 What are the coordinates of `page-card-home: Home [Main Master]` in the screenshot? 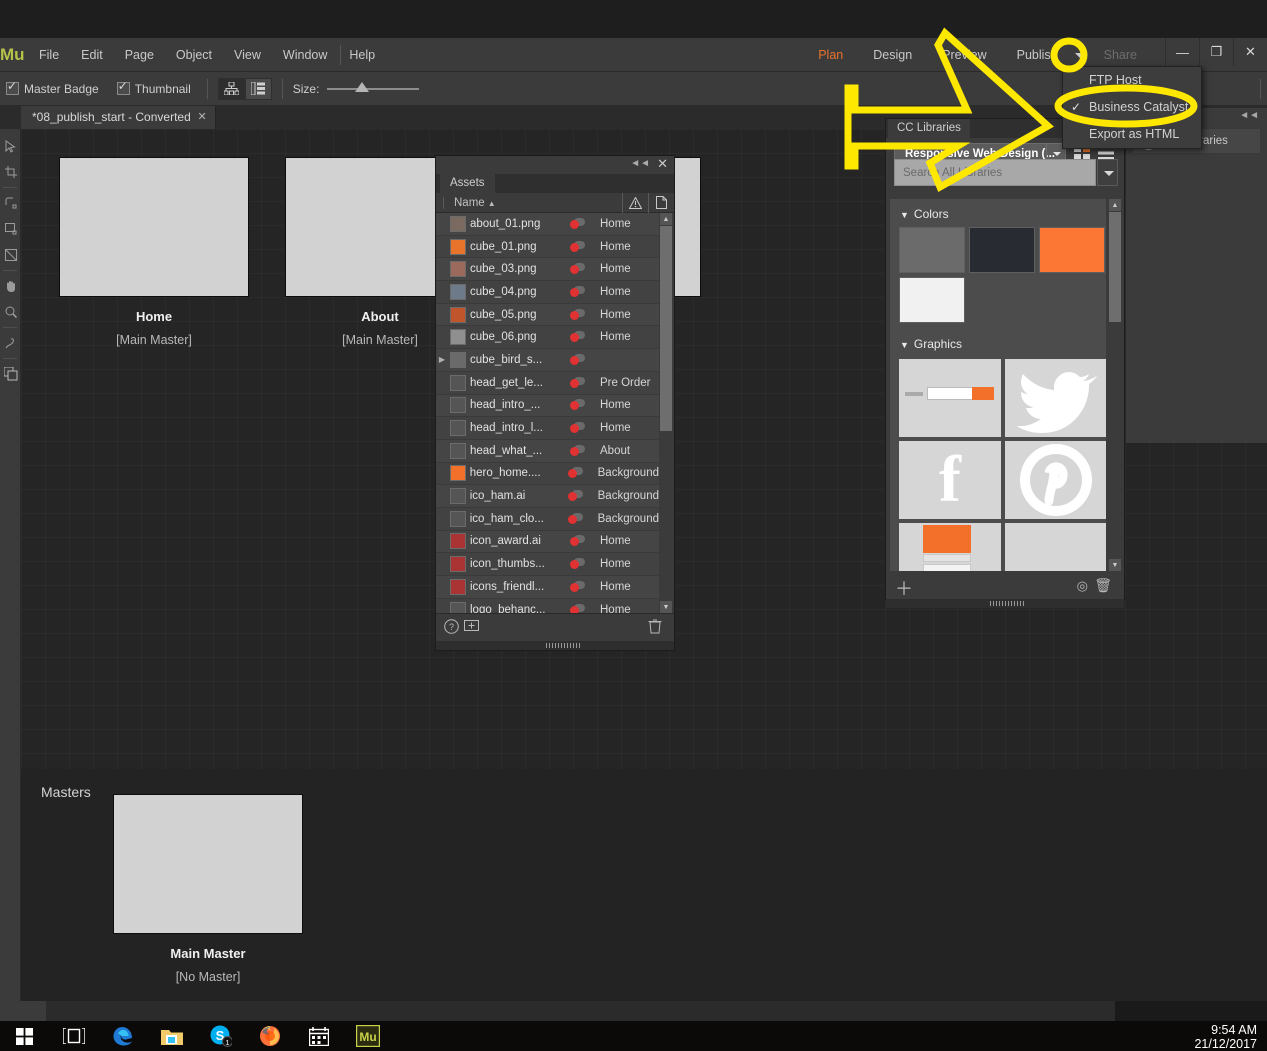 It's located at (154, 252).